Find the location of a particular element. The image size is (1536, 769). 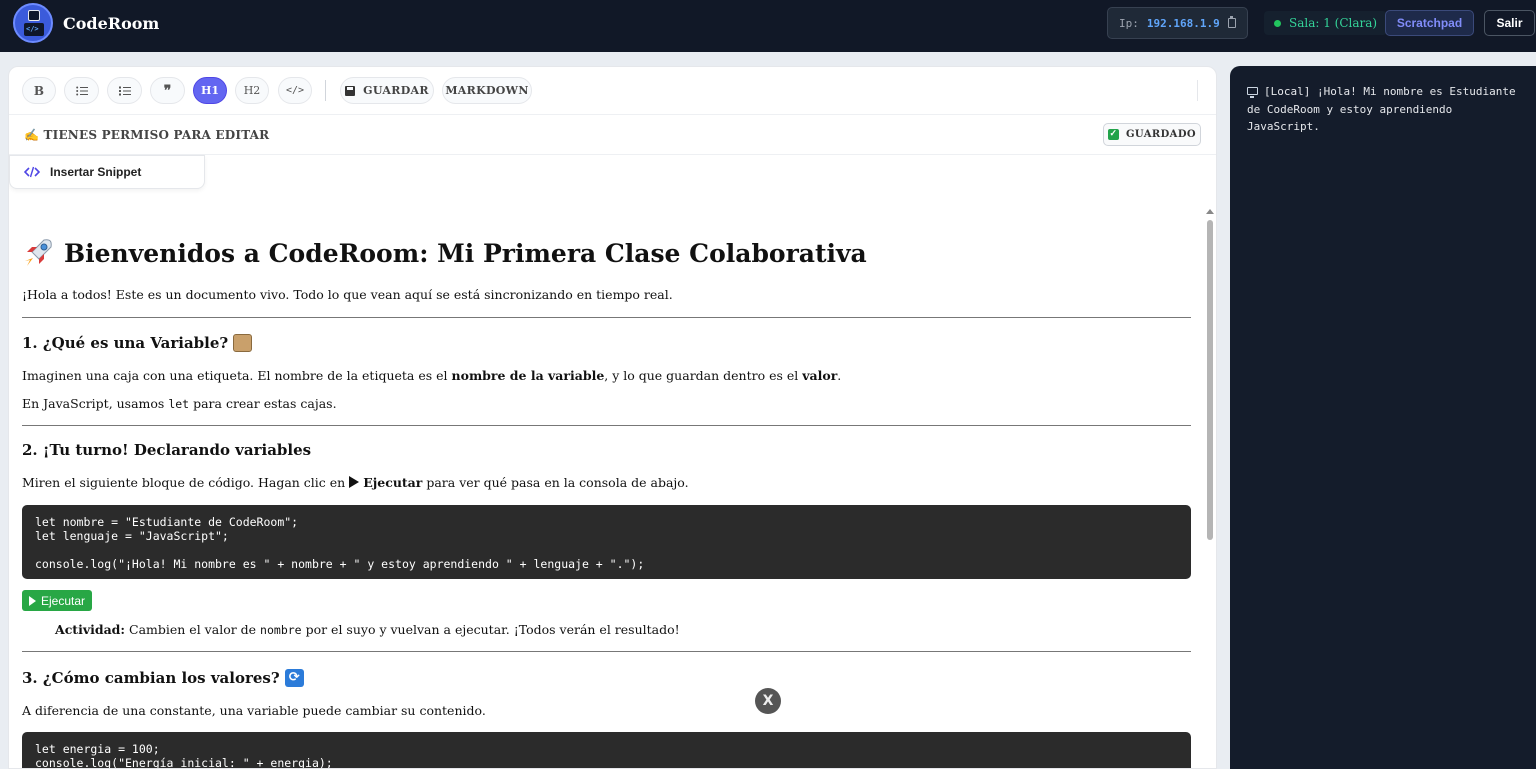

scratchpad-button: Scratchpad is located at coordinates (1429, 23).